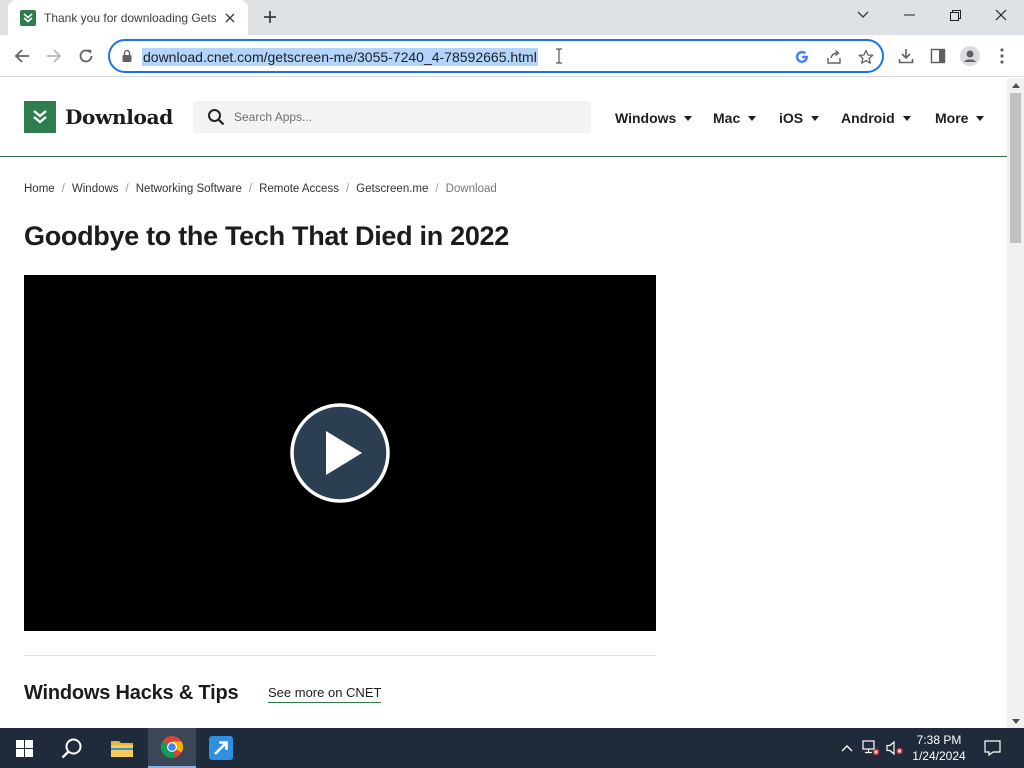 The height and width of the screenshot is (768, 1024). I want to click on breadcrumb-current: Download, so click(471, 189).